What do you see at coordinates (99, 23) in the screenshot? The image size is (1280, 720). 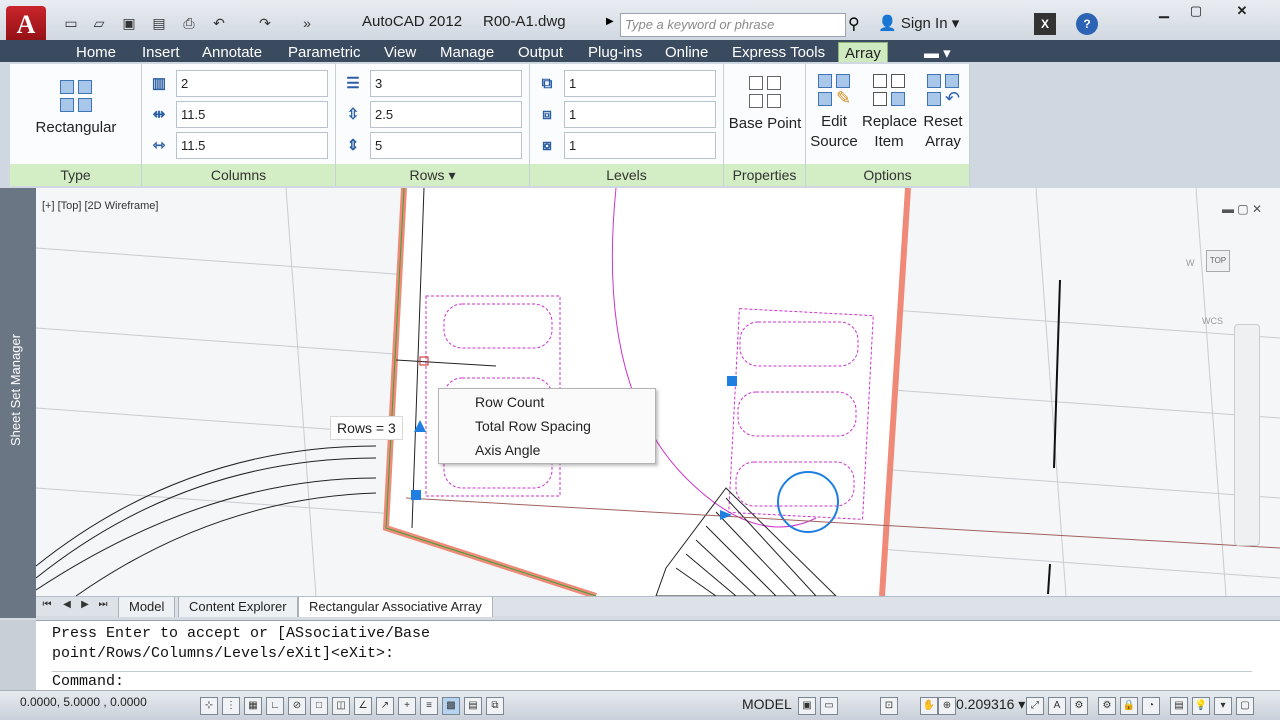 I see `open-file-icon: ▱` at bounding box center [99, 23].